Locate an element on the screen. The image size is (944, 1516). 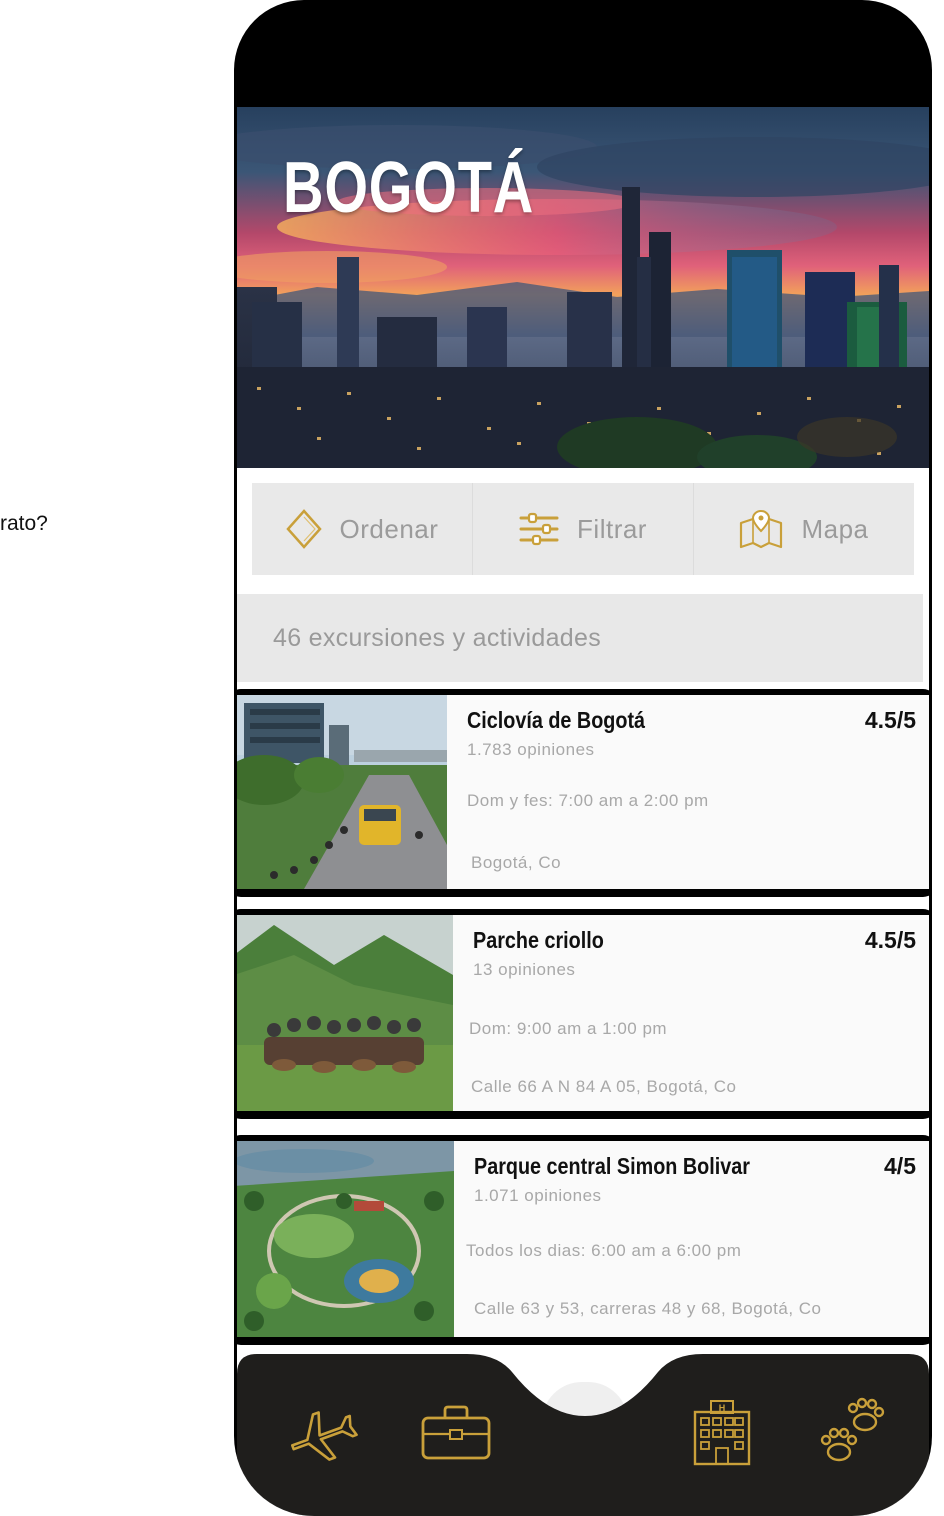
parche-criollo-photo is located at coordinates (345, 1013).